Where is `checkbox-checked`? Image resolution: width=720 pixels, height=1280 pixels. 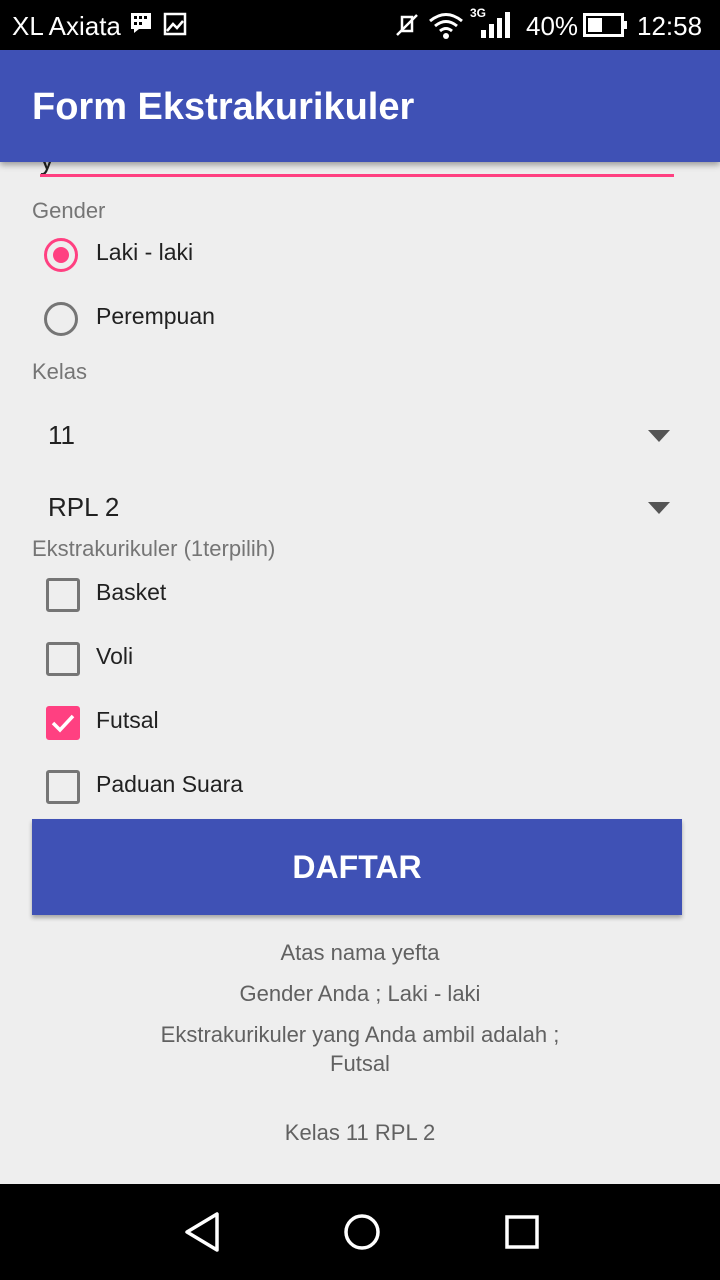
checkbox-checked is located at coordinates (63, 723).